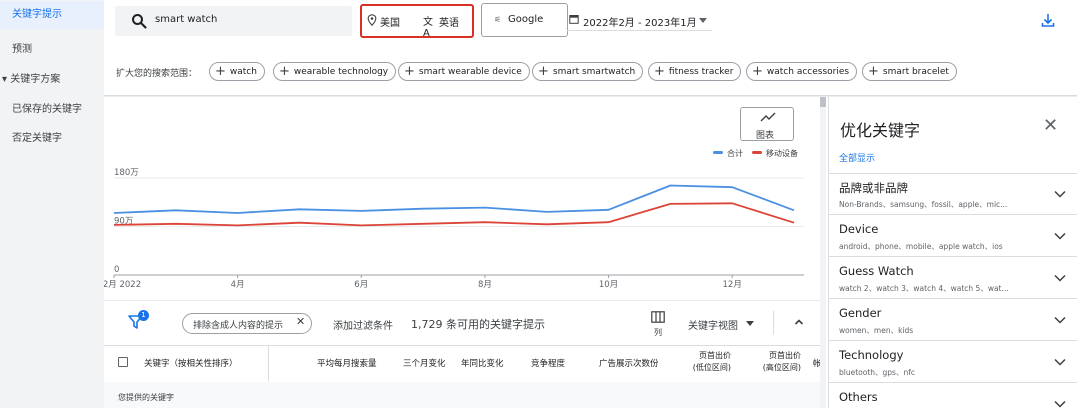 Image resolution: width=1077 pixels, height=408 pixels. Describe the element at coordinates (640, 21) in the screenshot. I see `date-range-value: 2022年2月 - 2023年1月` at that location.